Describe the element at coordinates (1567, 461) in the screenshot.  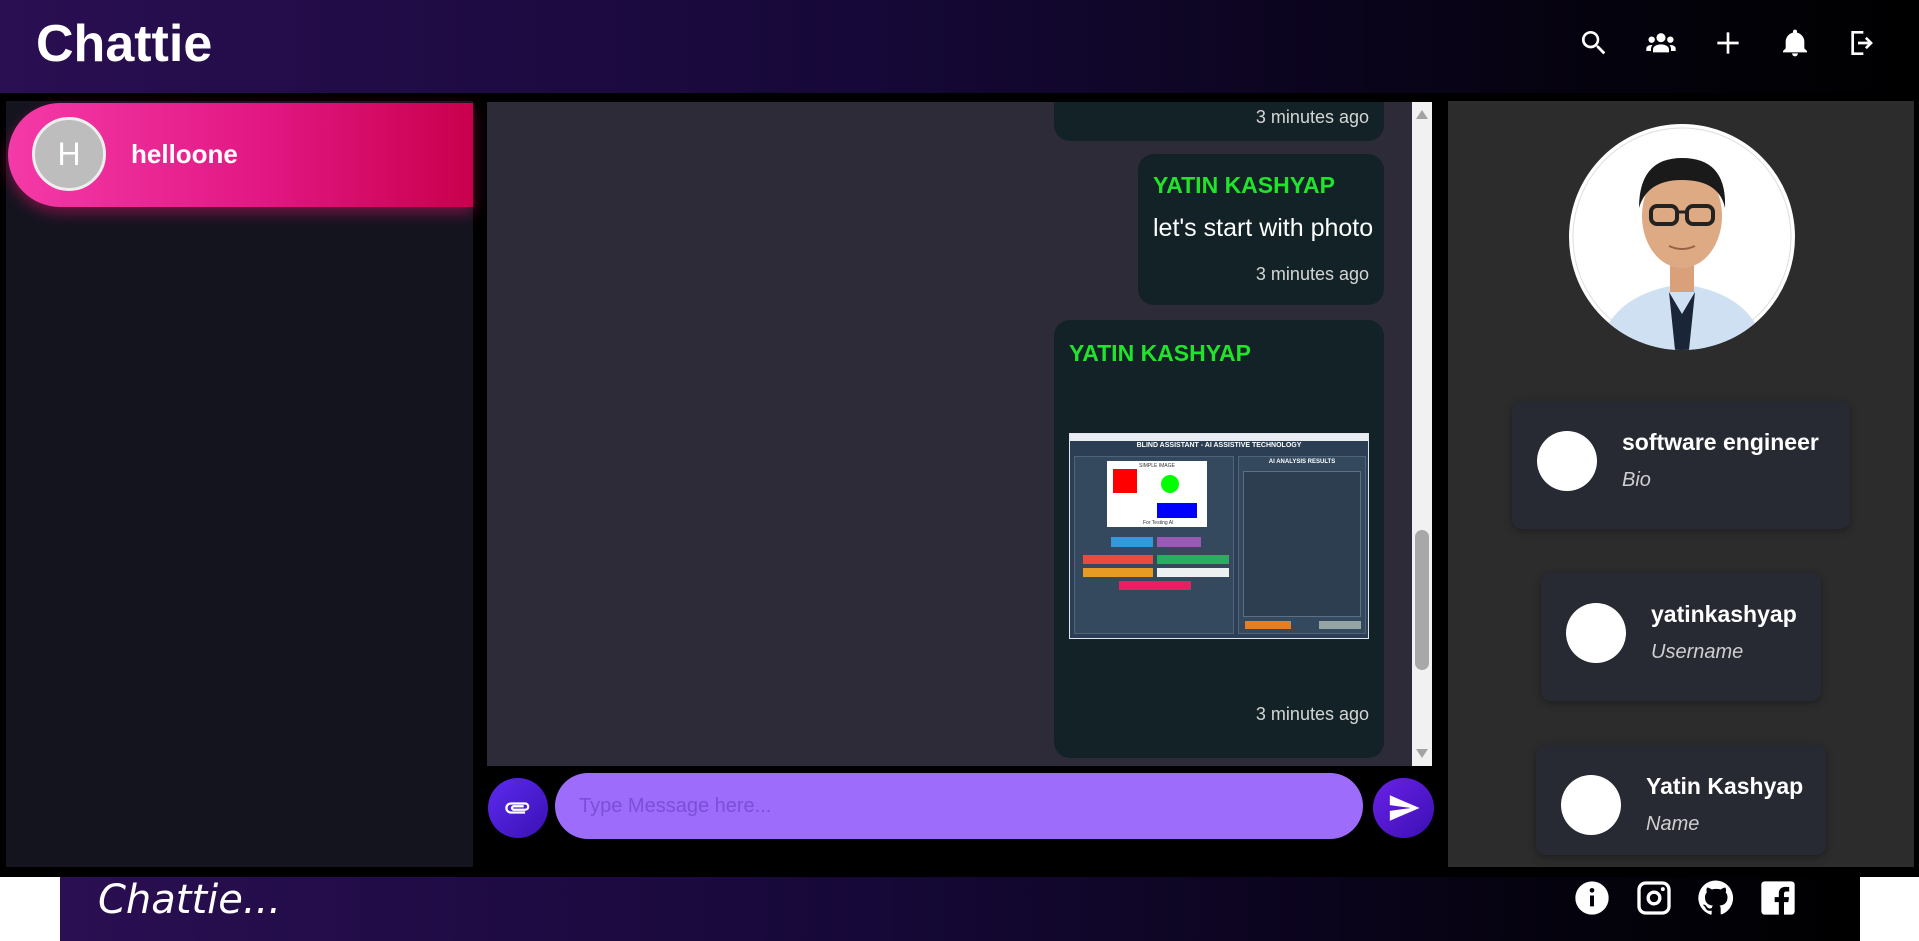
I see `bio-icon` at that location.